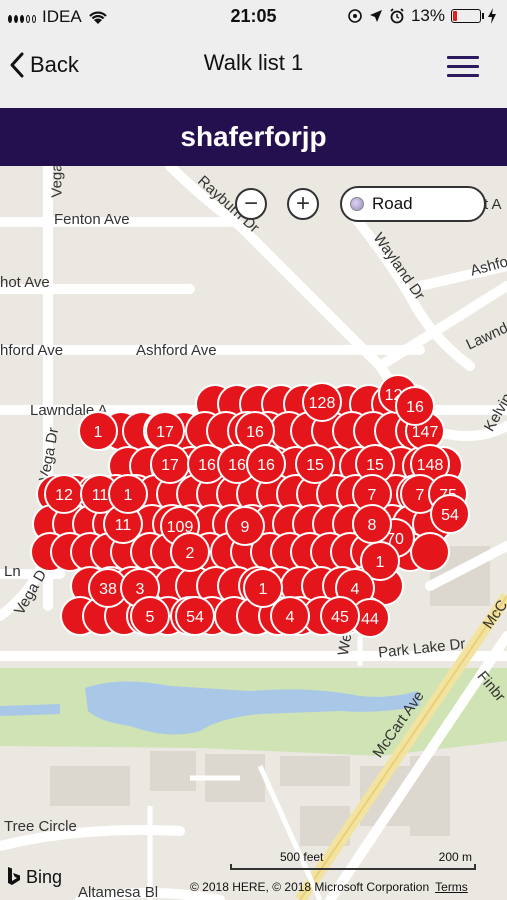 The height and width of the screenshot is (900, 507). I want to click on charging-icon, so click(492, 16).